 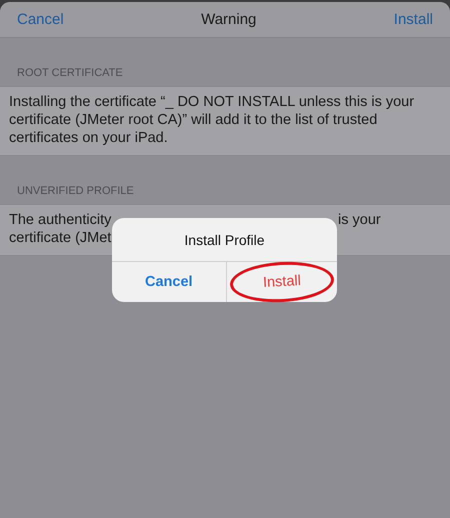 What do you see at coordinates (413, 19) in the screenshot?
I see `install-button: Install` at bounding box center [413, 19].